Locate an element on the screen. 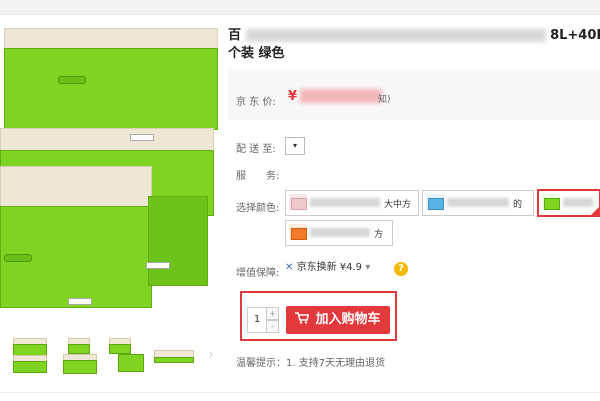  delivery-location-select: ▾ is located at coordinates (295, 146).